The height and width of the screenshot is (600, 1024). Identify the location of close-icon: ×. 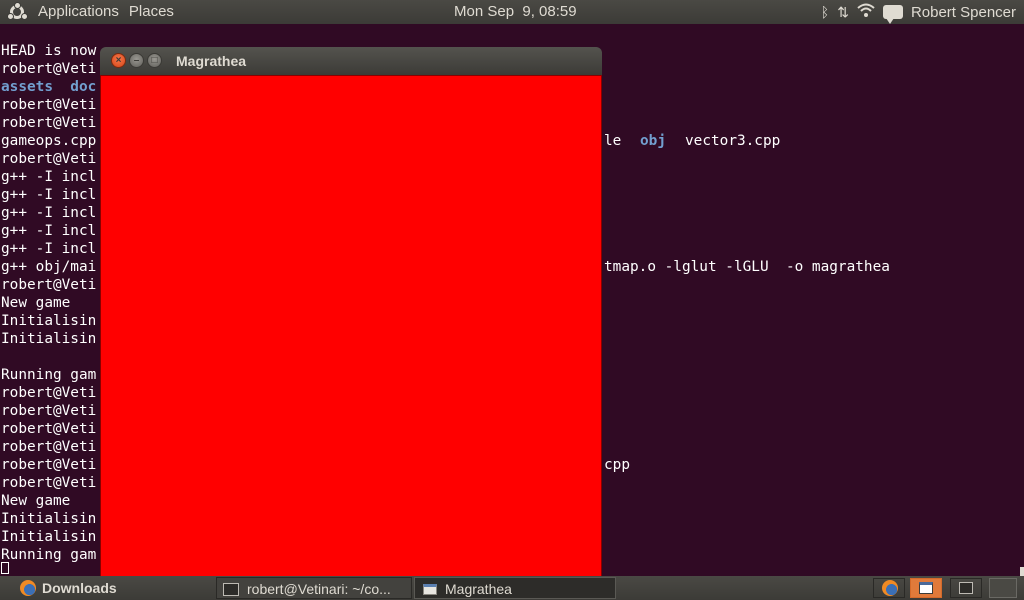
(118, 60).